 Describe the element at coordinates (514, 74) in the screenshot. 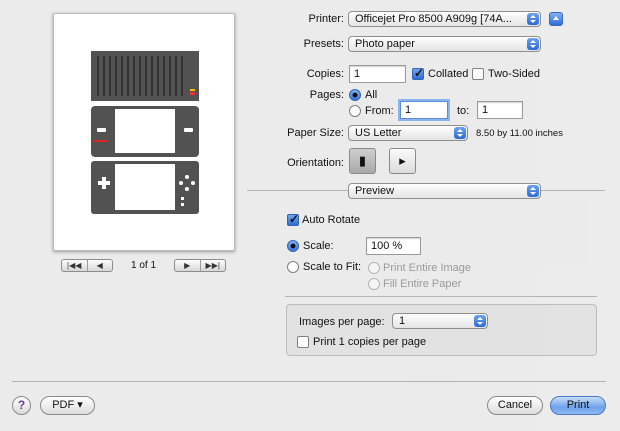

I see `two-sided-label: Two-Sided` at that location.